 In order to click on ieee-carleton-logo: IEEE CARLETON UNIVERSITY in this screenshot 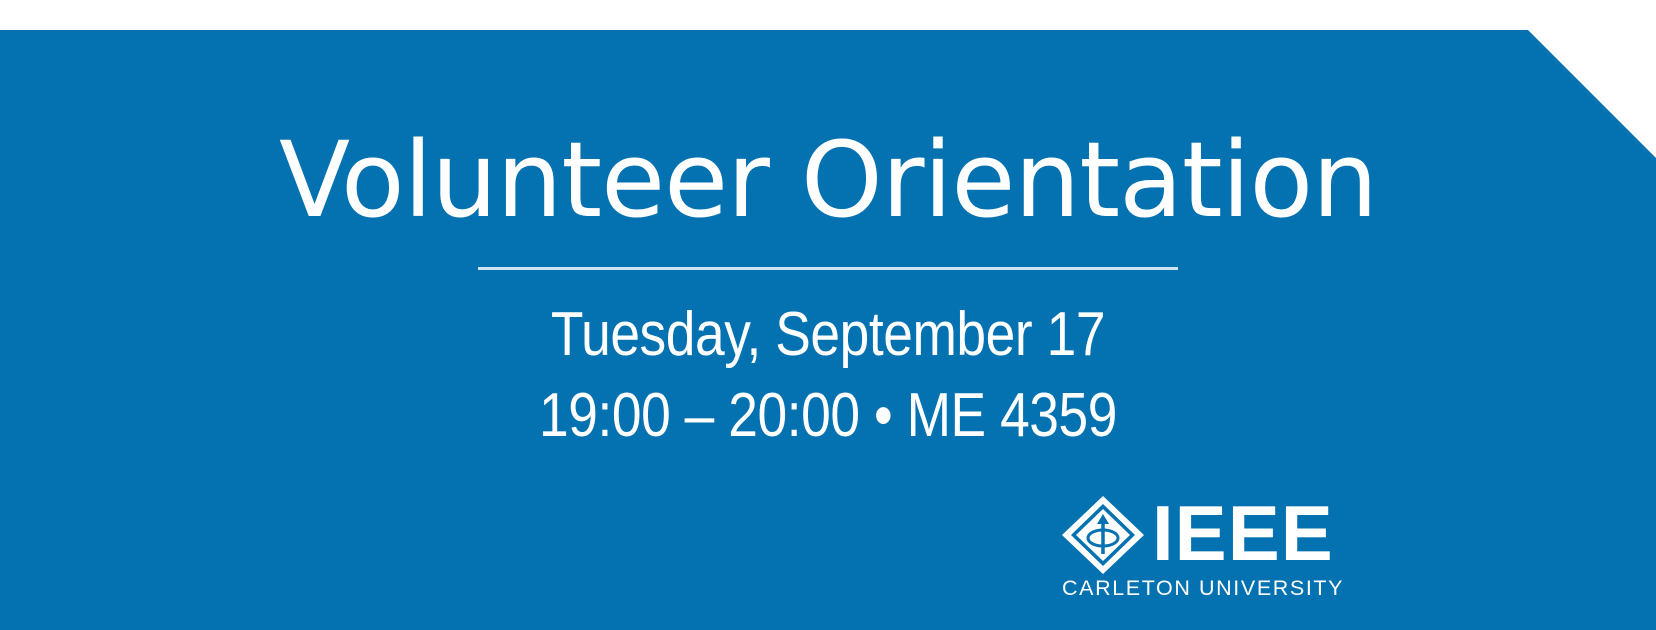, I will do `click(1201, 546)`.